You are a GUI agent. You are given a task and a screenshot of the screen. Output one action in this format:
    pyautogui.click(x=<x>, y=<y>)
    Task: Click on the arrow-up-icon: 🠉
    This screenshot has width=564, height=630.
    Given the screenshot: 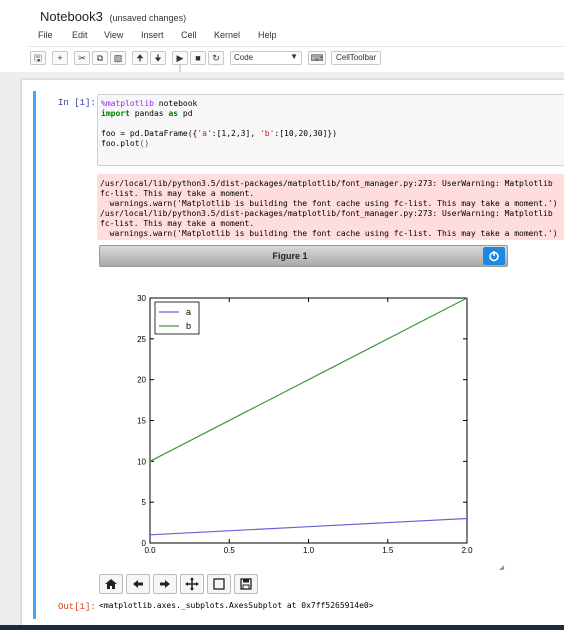 What is the action you would take?
    pyautogui.click(x=140, y=58)
    